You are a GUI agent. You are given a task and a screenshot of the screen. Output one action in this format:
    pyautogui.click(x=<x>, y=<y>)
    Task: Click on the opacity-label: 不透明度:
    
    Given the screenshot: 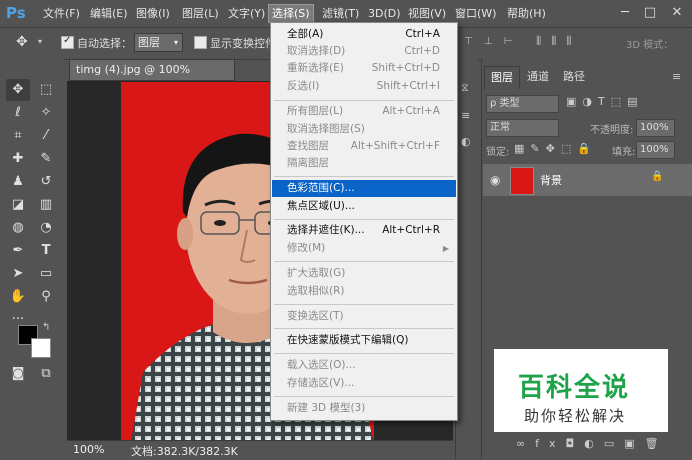 What is the action you would take?
    pyautogui.click(x=612, y=130)
    